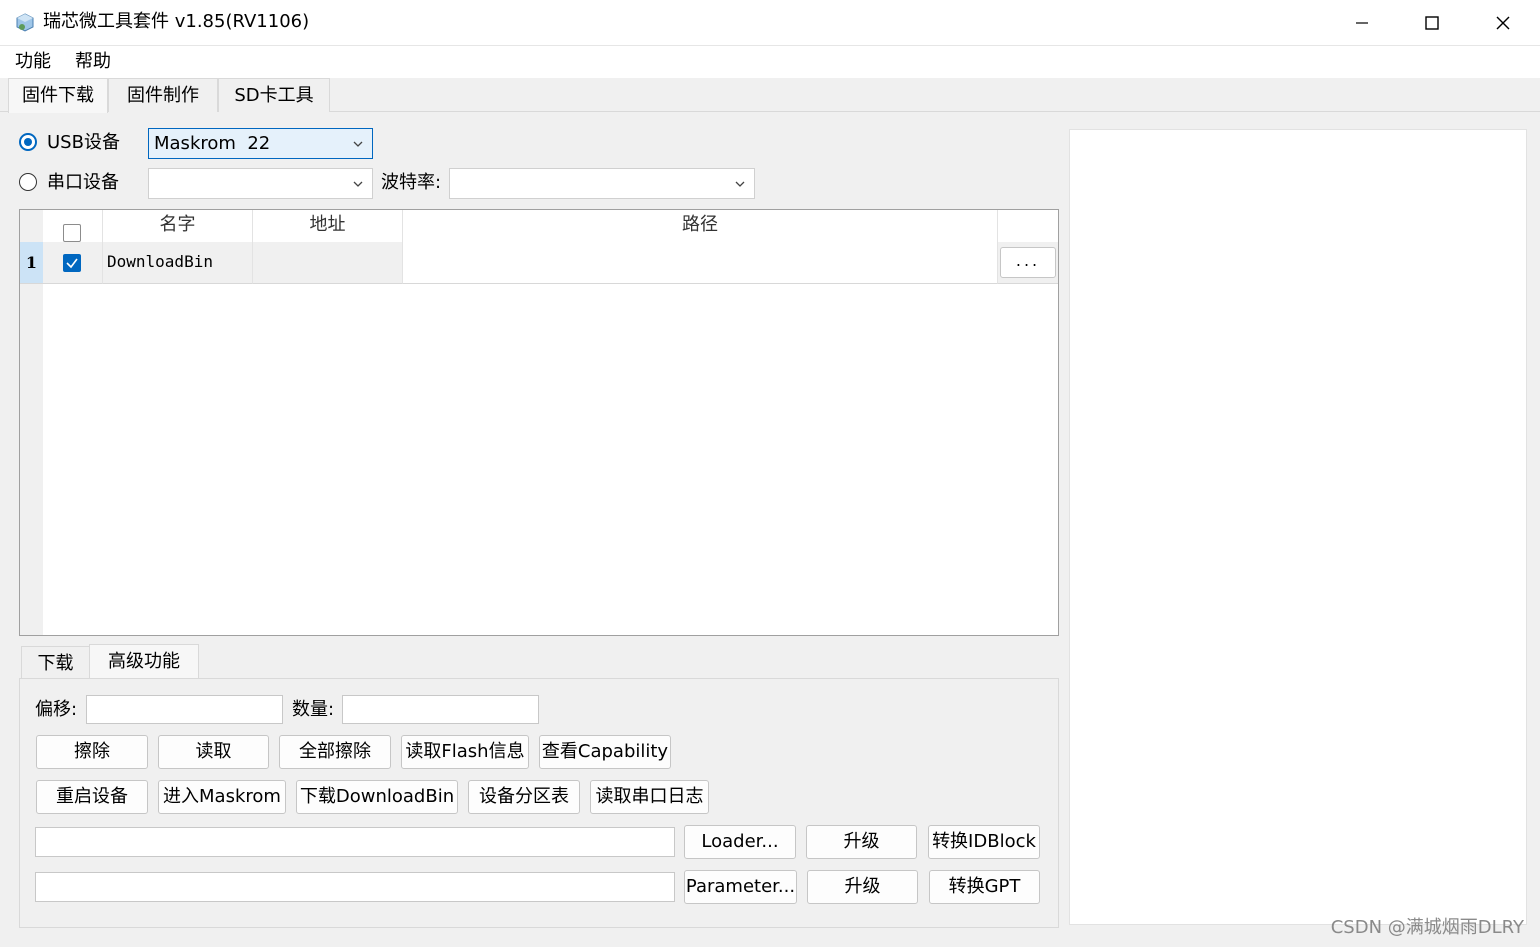 Image resolution: width=1540 pixels, height=947 pixels. I want to click on row-name-cell: DownloadBin, so click(178, 263).